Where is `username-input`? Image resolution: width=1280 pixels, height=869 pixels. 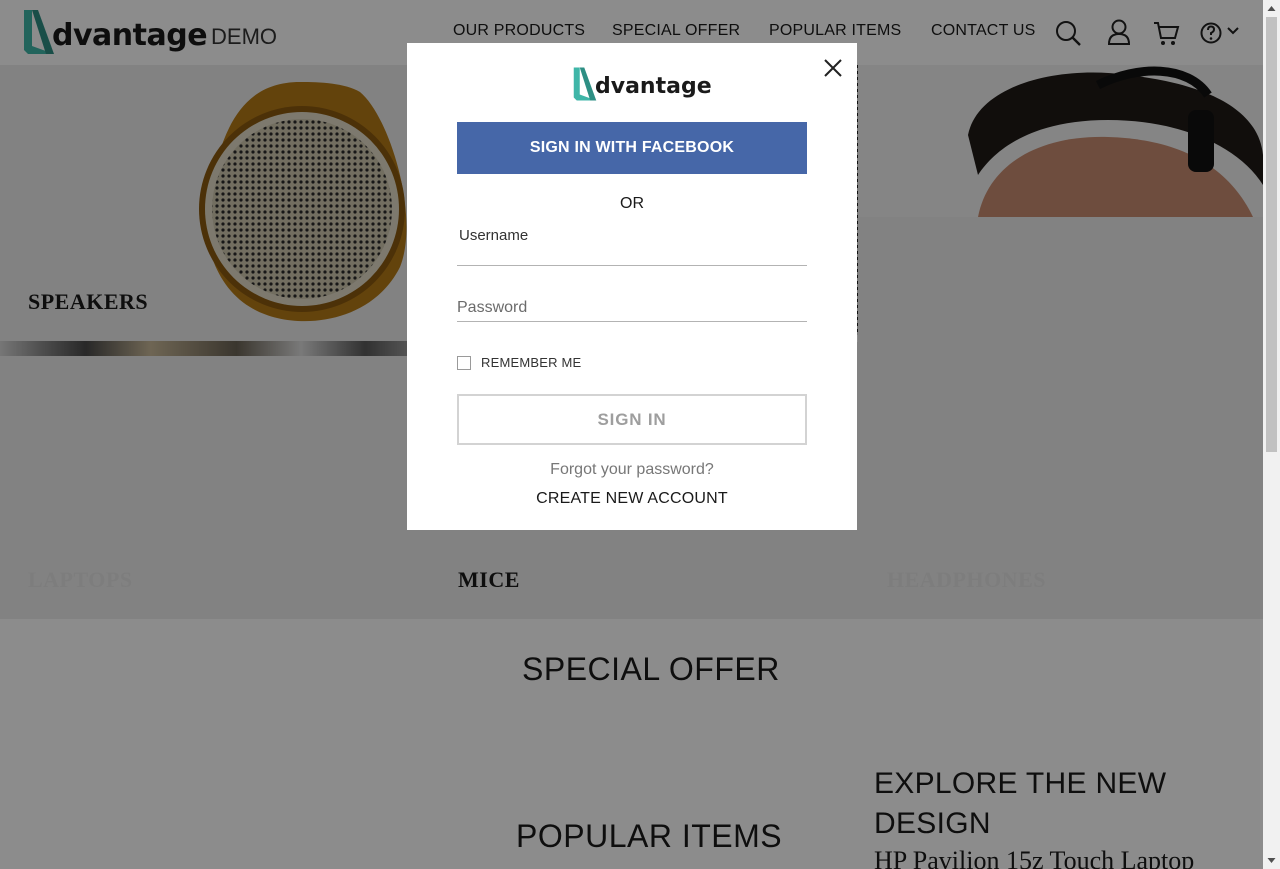 username-input is located at coordinates (632, 256).